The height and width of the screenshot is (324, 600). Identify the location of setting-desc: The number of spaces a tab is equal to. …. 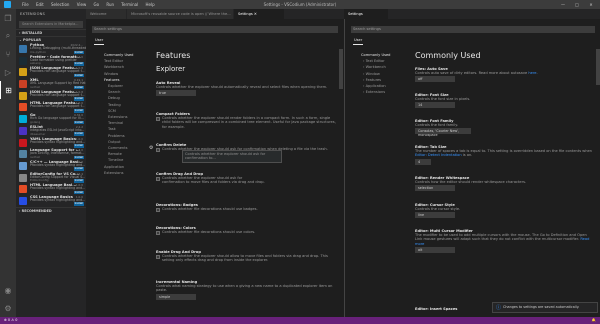
(503, 151).